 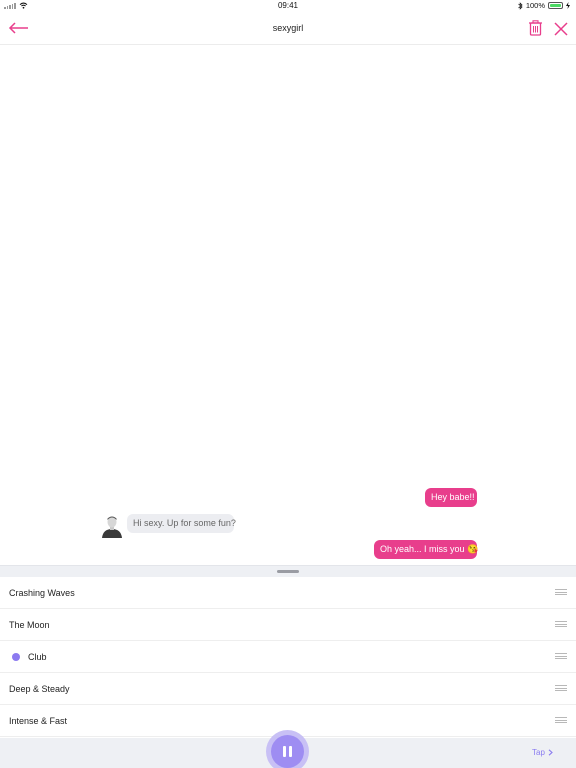 I want to click on status-time: 09:41, so click(x=288, y=5).